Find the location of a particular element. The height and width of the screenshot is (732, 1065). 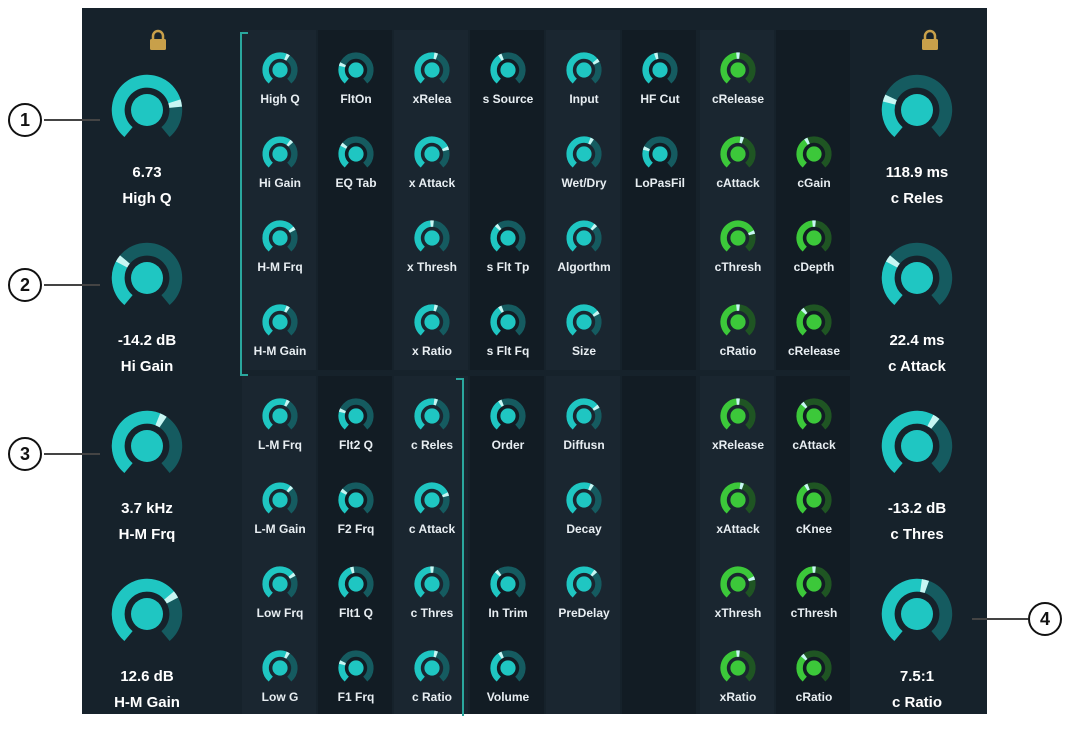

knob-volume: Volume is located at coordinates (508, 690).